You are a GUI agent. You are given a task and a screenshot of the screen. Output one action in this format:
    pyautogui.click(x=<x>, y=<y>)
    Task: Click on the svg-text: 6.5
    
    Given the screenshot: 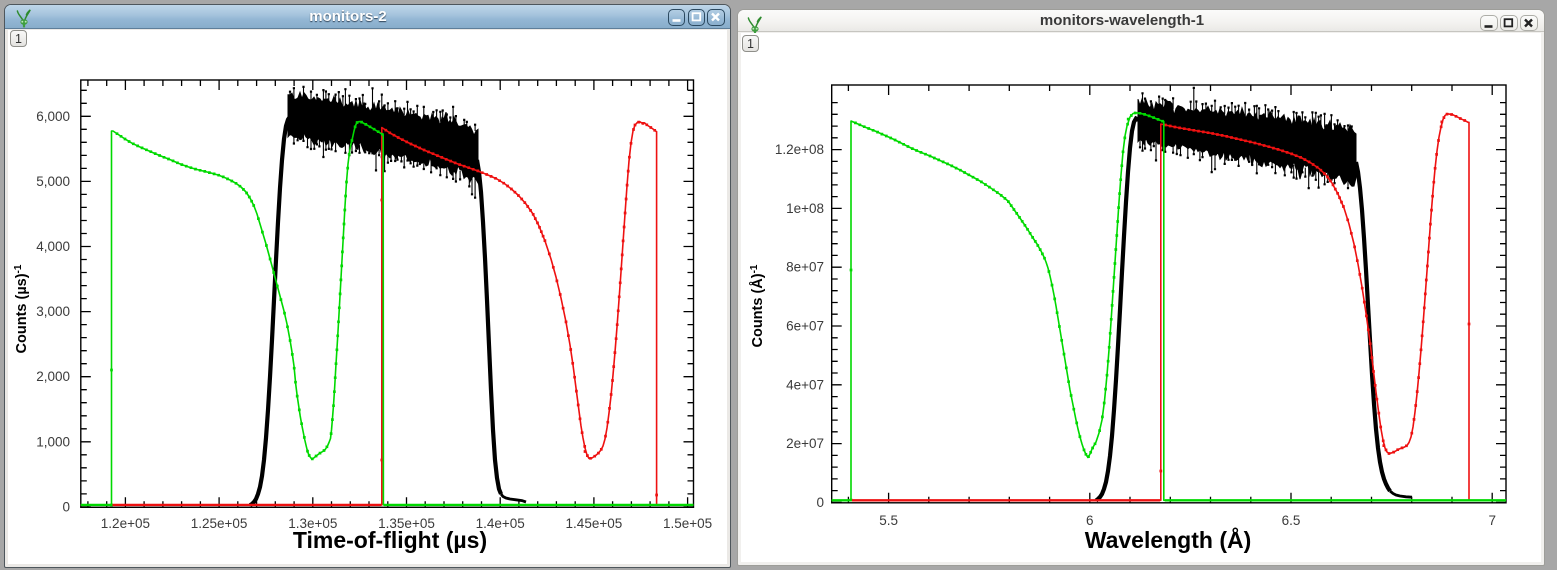 What is the action you would take?
    pyautogui.click(x=1291, y=520)
    